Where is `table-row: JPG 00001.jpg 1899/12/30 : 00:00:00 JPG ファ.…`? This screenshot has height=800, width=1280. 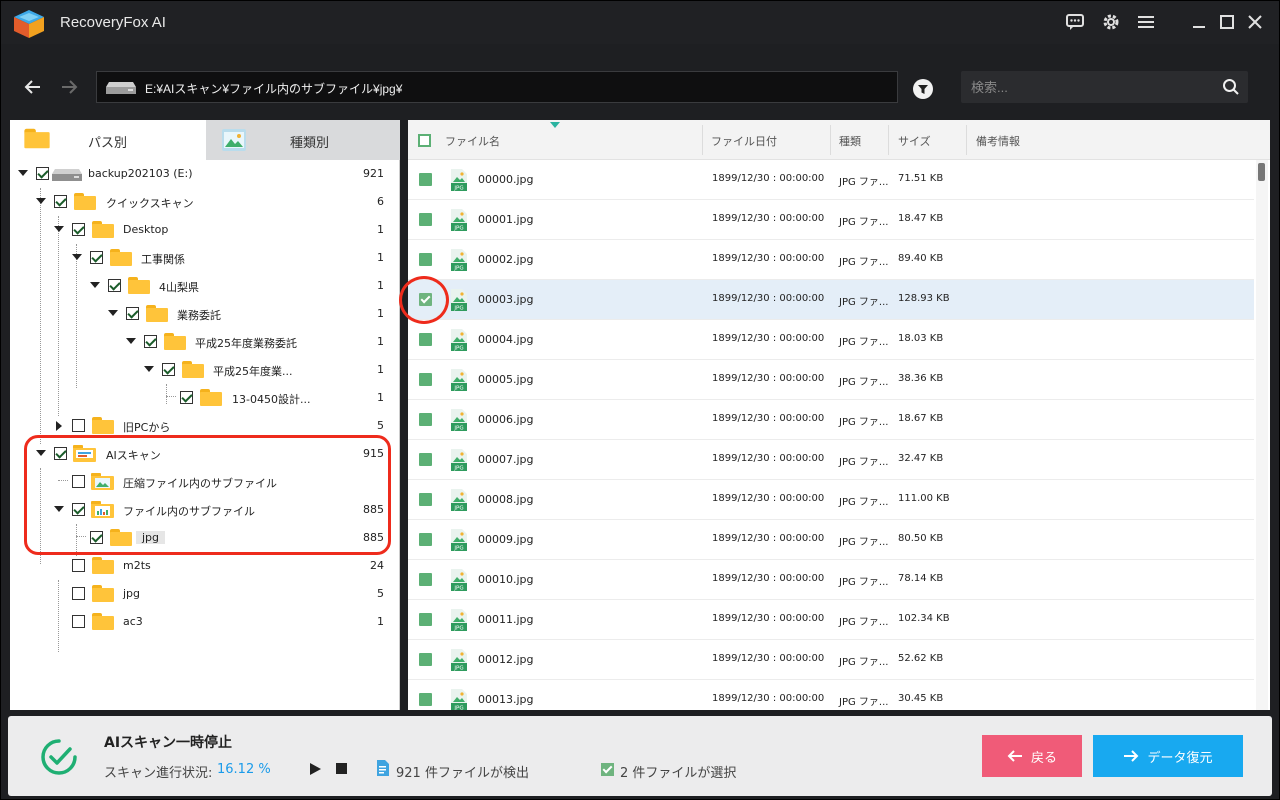
table-row: JPG 00001.jpg 1899/12/30 : 00:00:00 JPG ファ.… is located at coordinates (831, 220).